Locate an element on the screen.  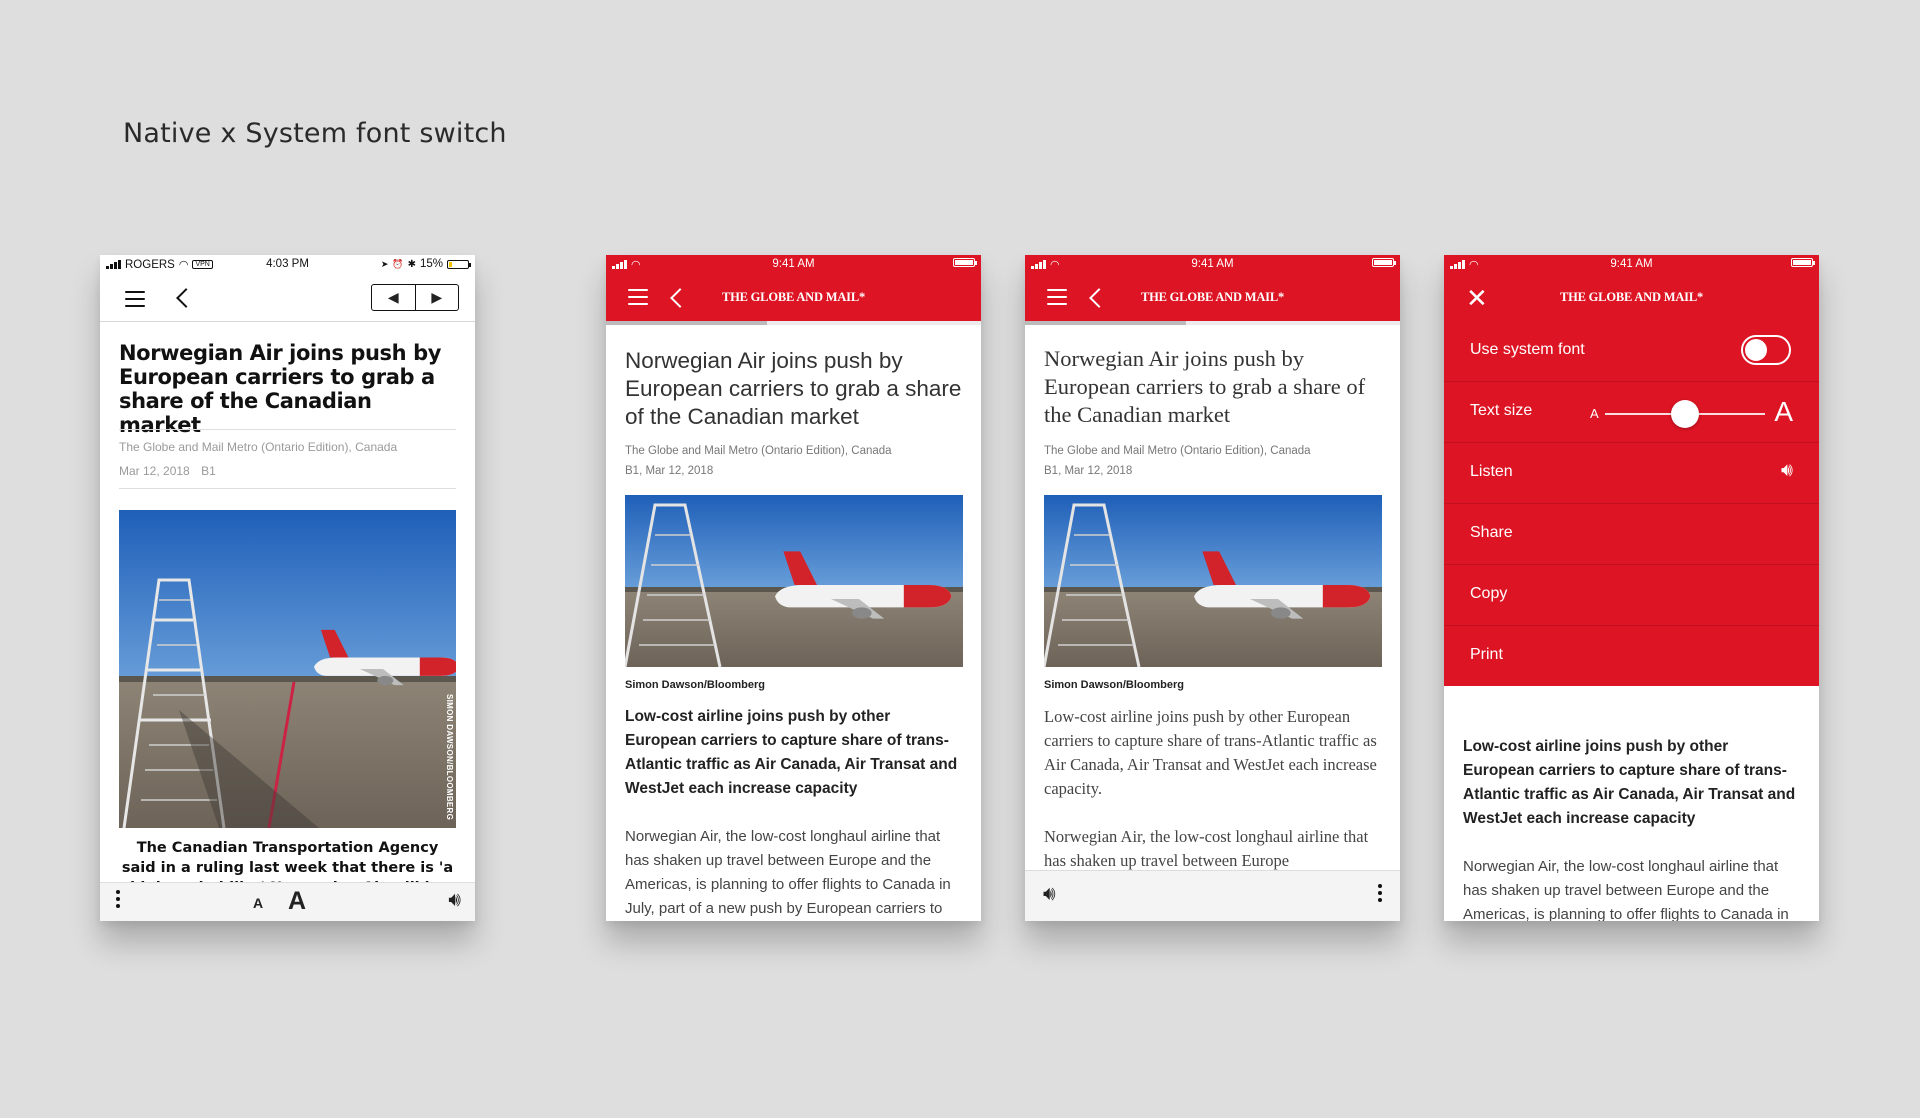
text-size-small-glyph: A is located at coordinates (1594, 413).